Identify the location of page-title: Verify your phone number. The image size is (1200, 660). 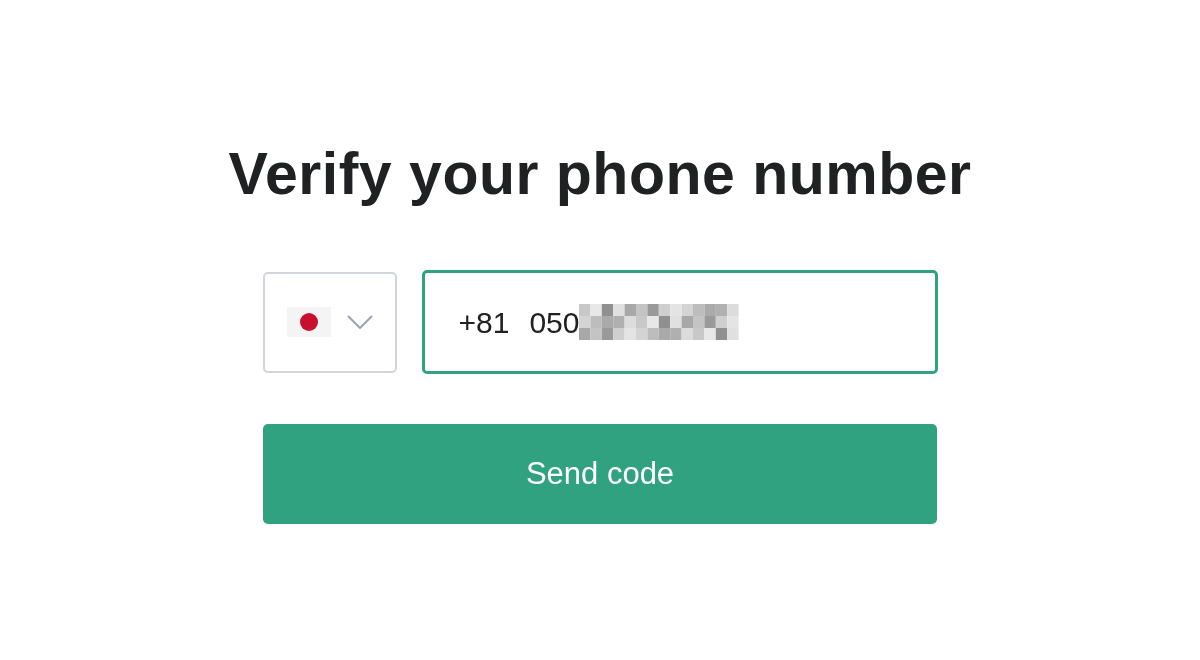
(600, 174).